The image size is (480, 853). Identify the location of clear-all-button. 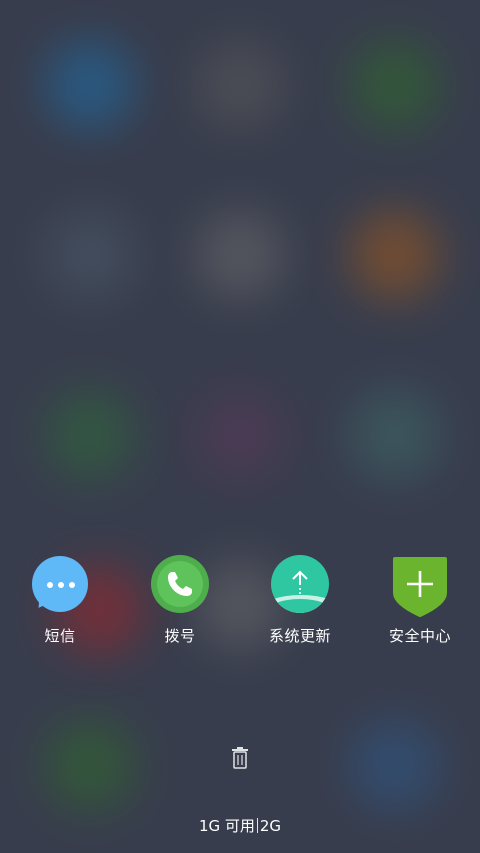
(240, 758).